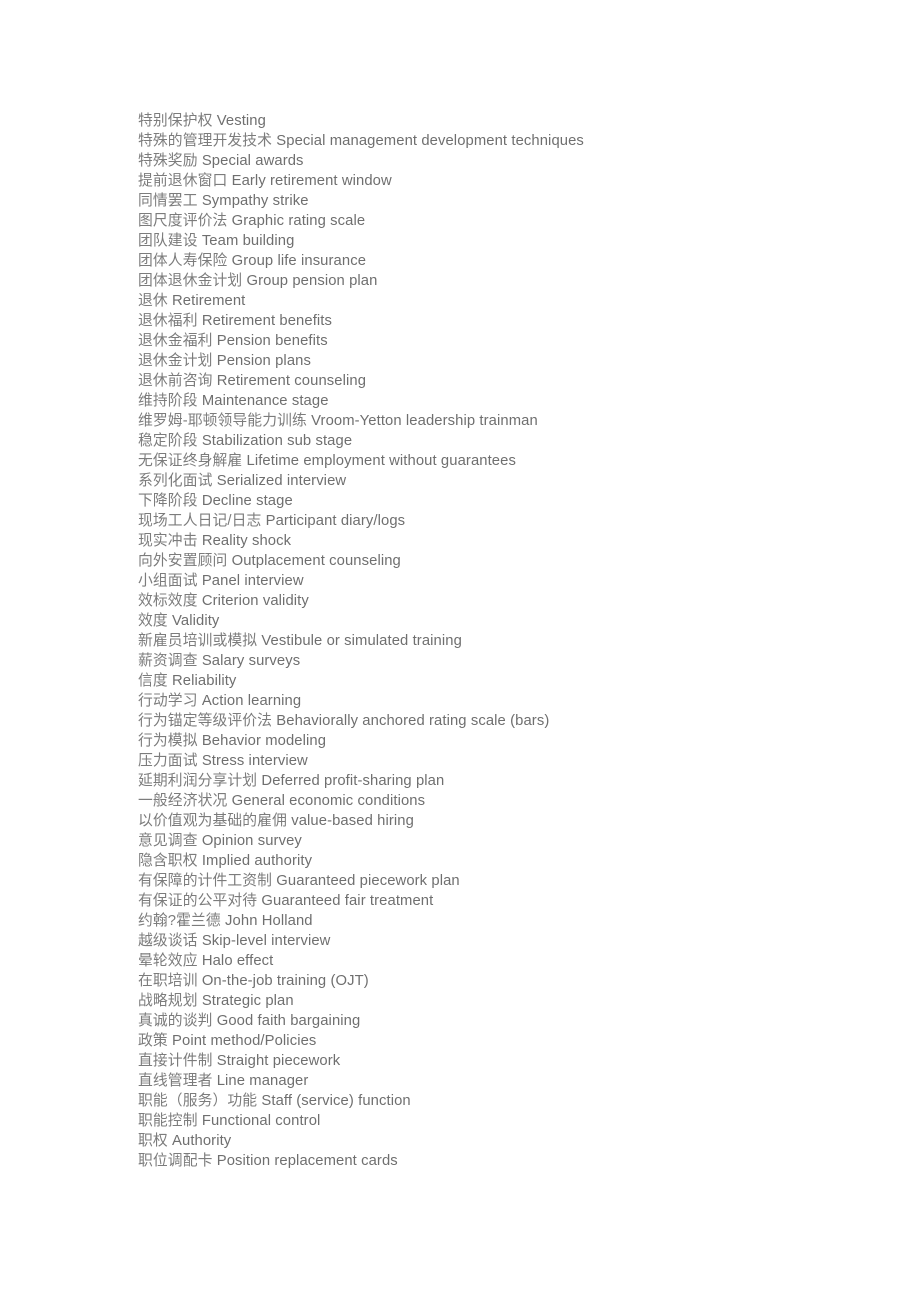 The image size is (920, 1302). What do you see at coordinates (168, 441) in the screenshot?
I see `glossary-term-chinese: 稳定阶段` at bounding box center [168, 441].